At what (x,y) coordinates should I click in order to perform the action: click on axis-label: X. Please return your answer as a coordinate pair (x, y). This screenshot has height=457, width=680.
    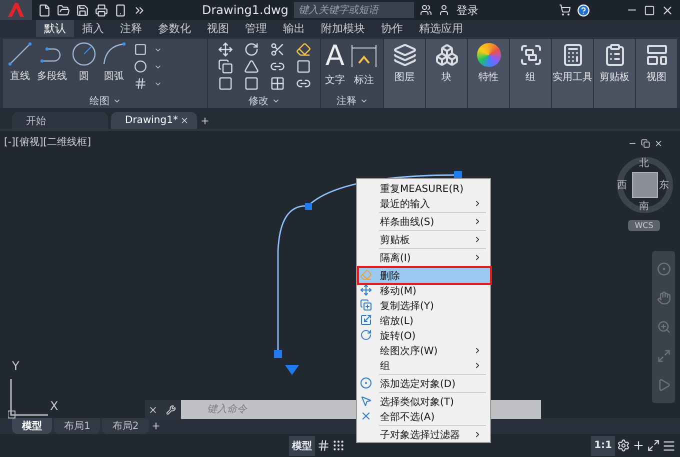
    Looking at the image, I should click on (54, 406).